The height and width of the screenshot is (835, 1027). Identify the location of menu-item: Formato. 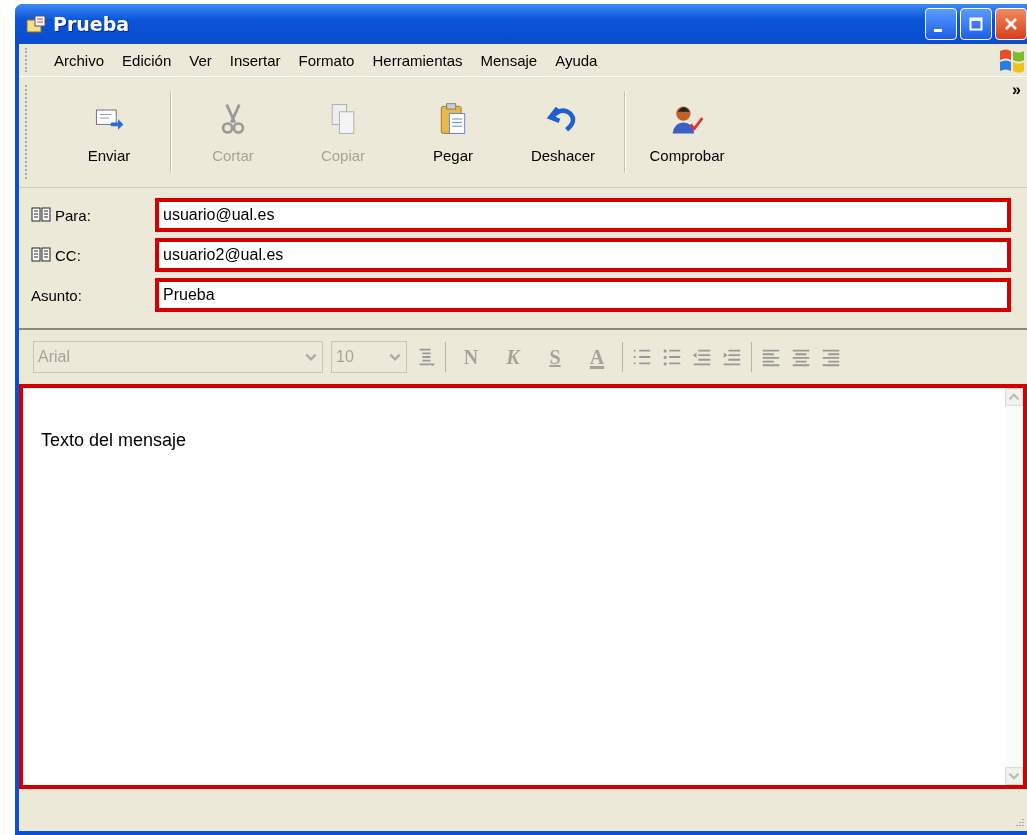
(326, 60).